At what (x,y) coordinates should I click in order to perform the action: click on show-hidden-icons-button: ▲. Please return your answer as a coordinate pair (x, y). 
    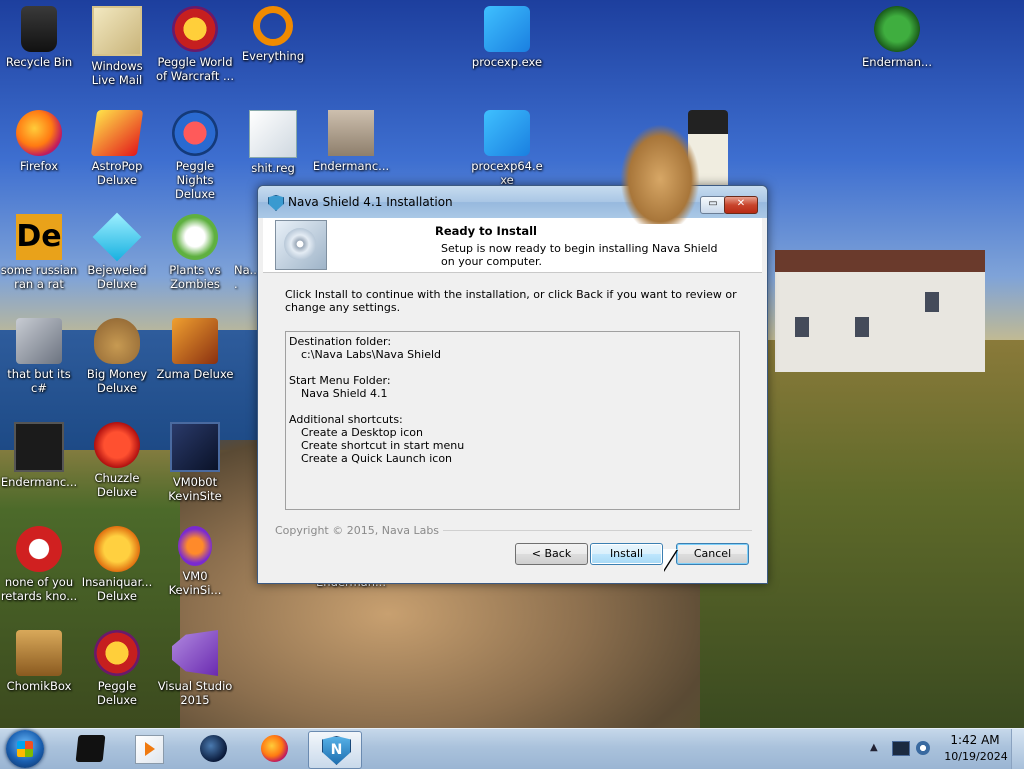
    Looking at the image, I should click on (874, 747).